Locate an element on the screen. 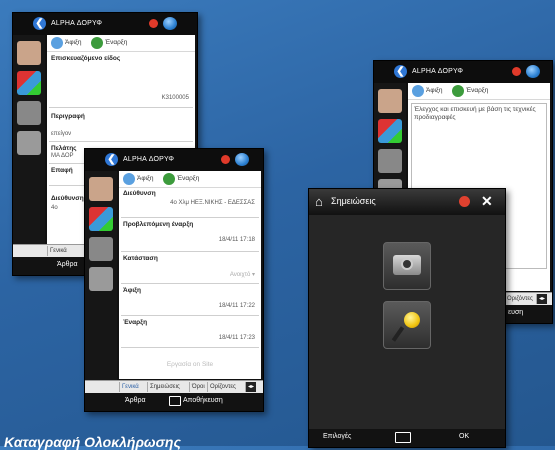  notes-title: Σημειώσεις is located at coordinates (353, 201).